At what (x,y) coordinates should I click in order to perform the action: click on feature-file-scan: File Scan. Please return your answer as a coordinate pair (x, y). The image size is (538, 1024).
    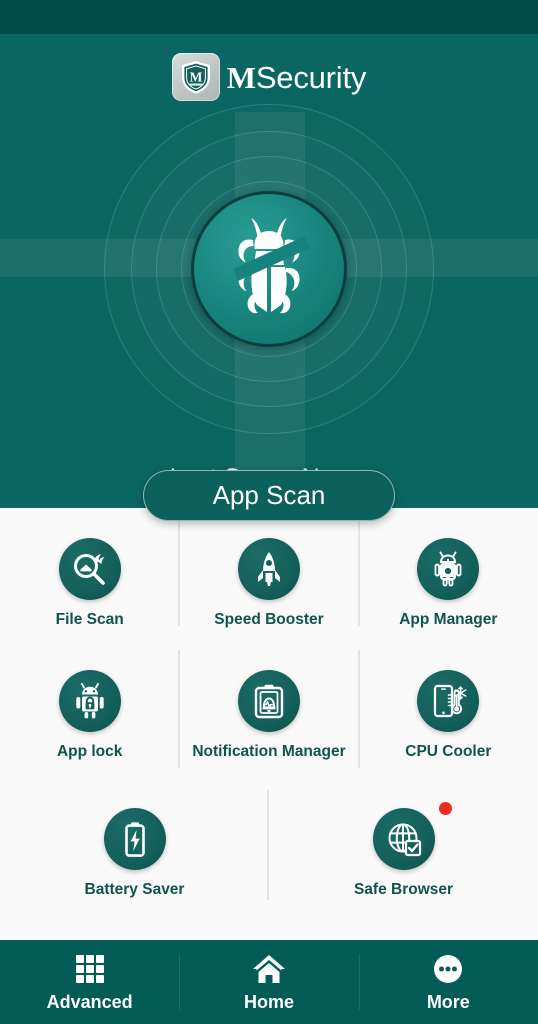
    Looking at the image, I should click on (89, 594).